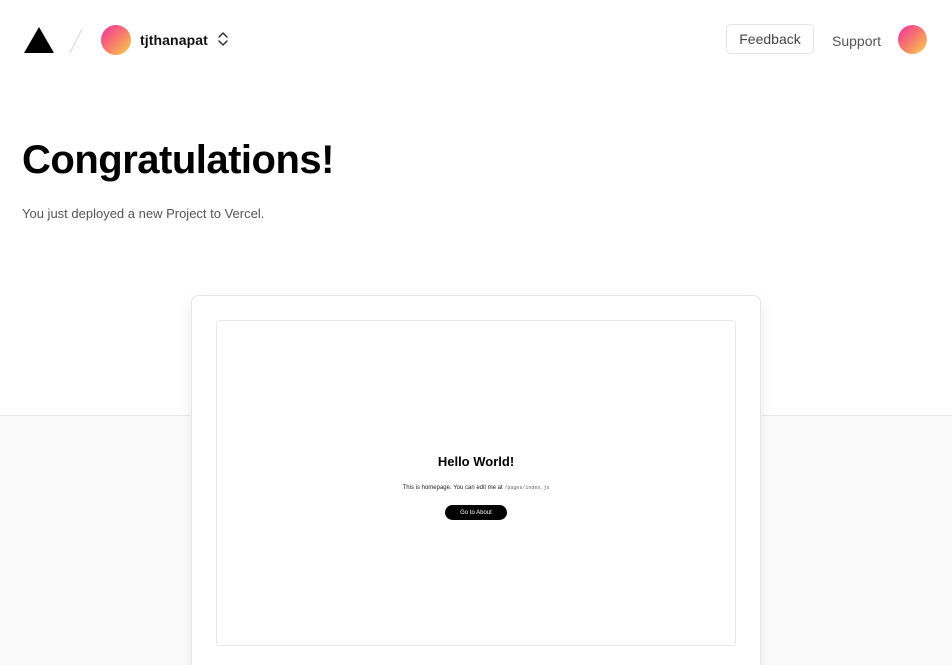  What do you see at coordinates (476, 512) in the screenshot?
I see `preview-go-to-about-button: Go to About` at bounding box center [476, 512].